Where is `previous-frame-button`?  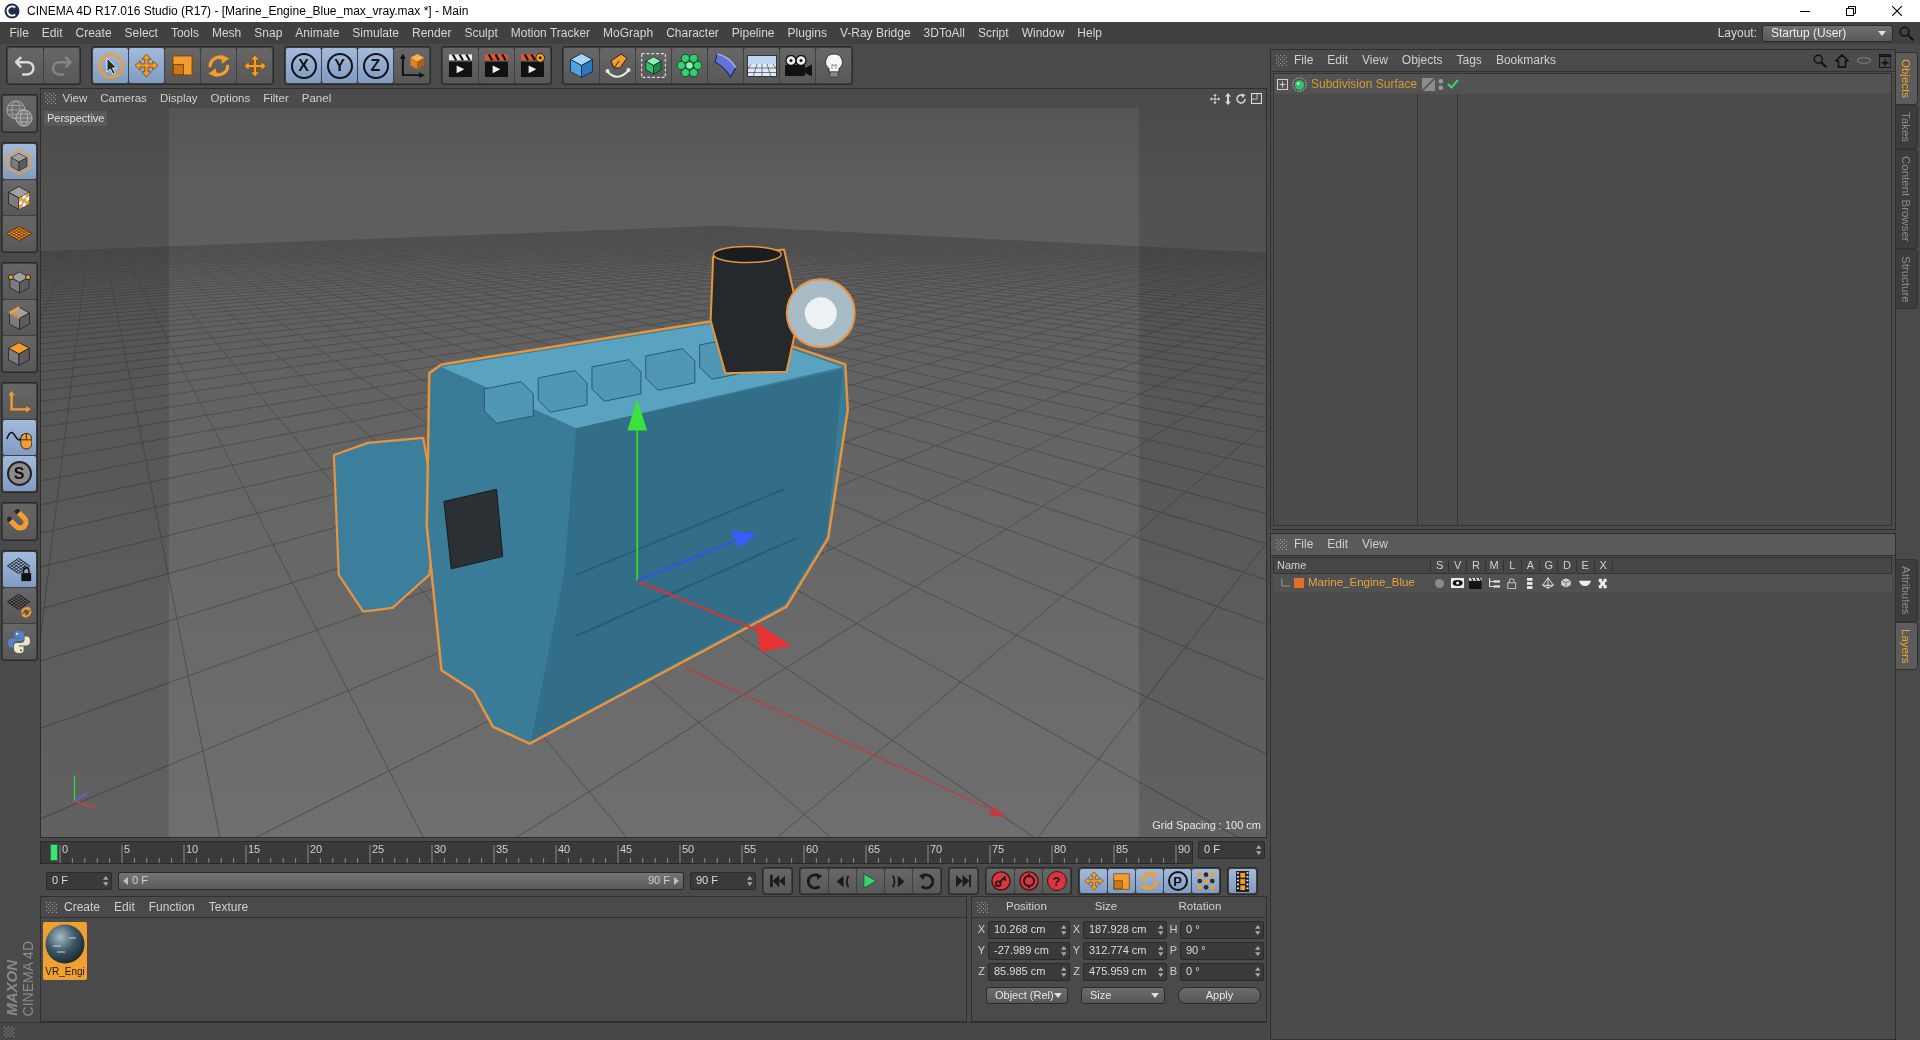 previous-frame-button is located at coordinates (842, 881).